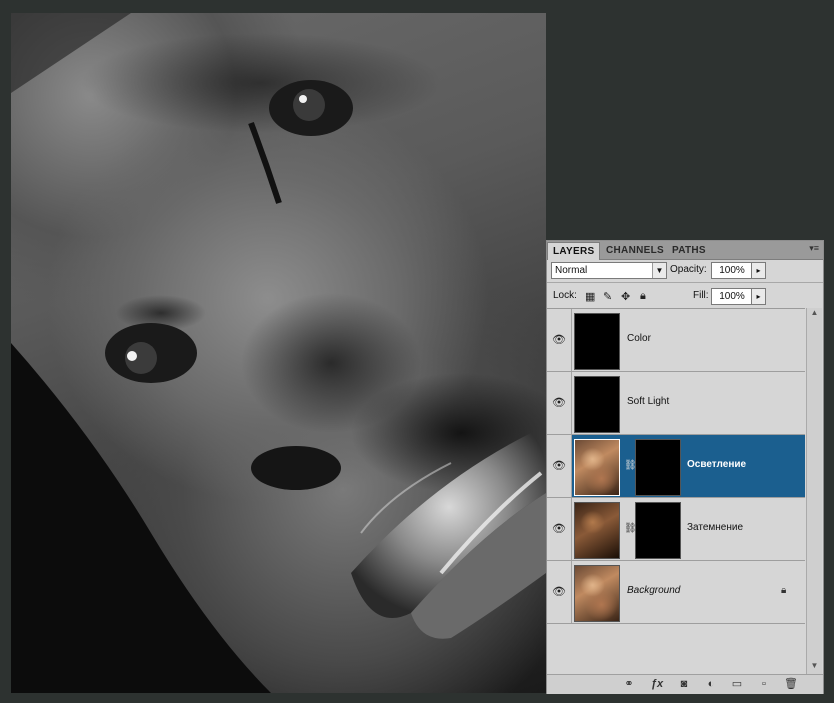  Describe the element at coordinates (625, 296) in the screenshot. I see `lock-position-icon: ✥` at that location.